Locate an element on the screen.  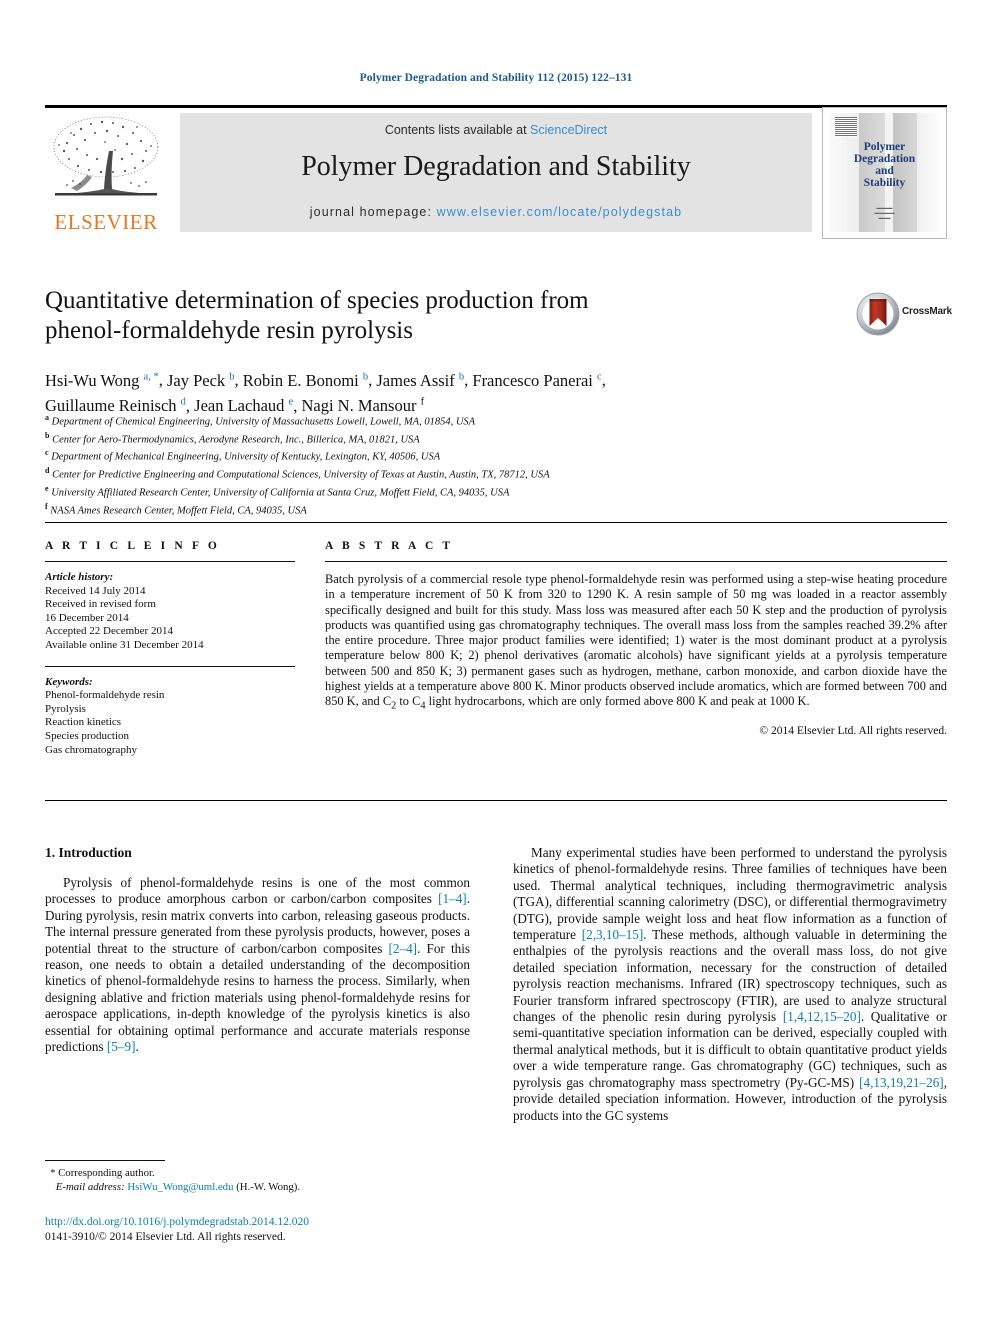
author-1: Hsi-Wu Wong a, * is located at coordinates (102, 380).